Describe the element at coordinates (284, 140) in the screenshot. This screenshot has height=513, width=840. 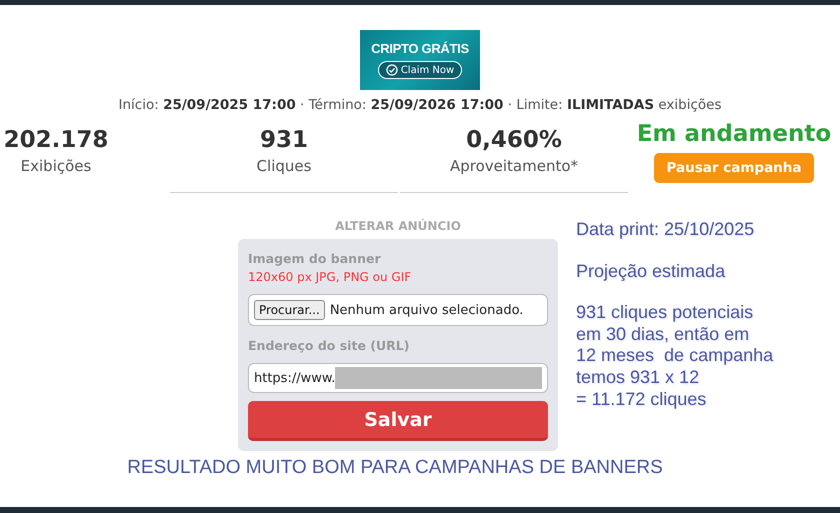
I see `stat-value: 931` at that location.